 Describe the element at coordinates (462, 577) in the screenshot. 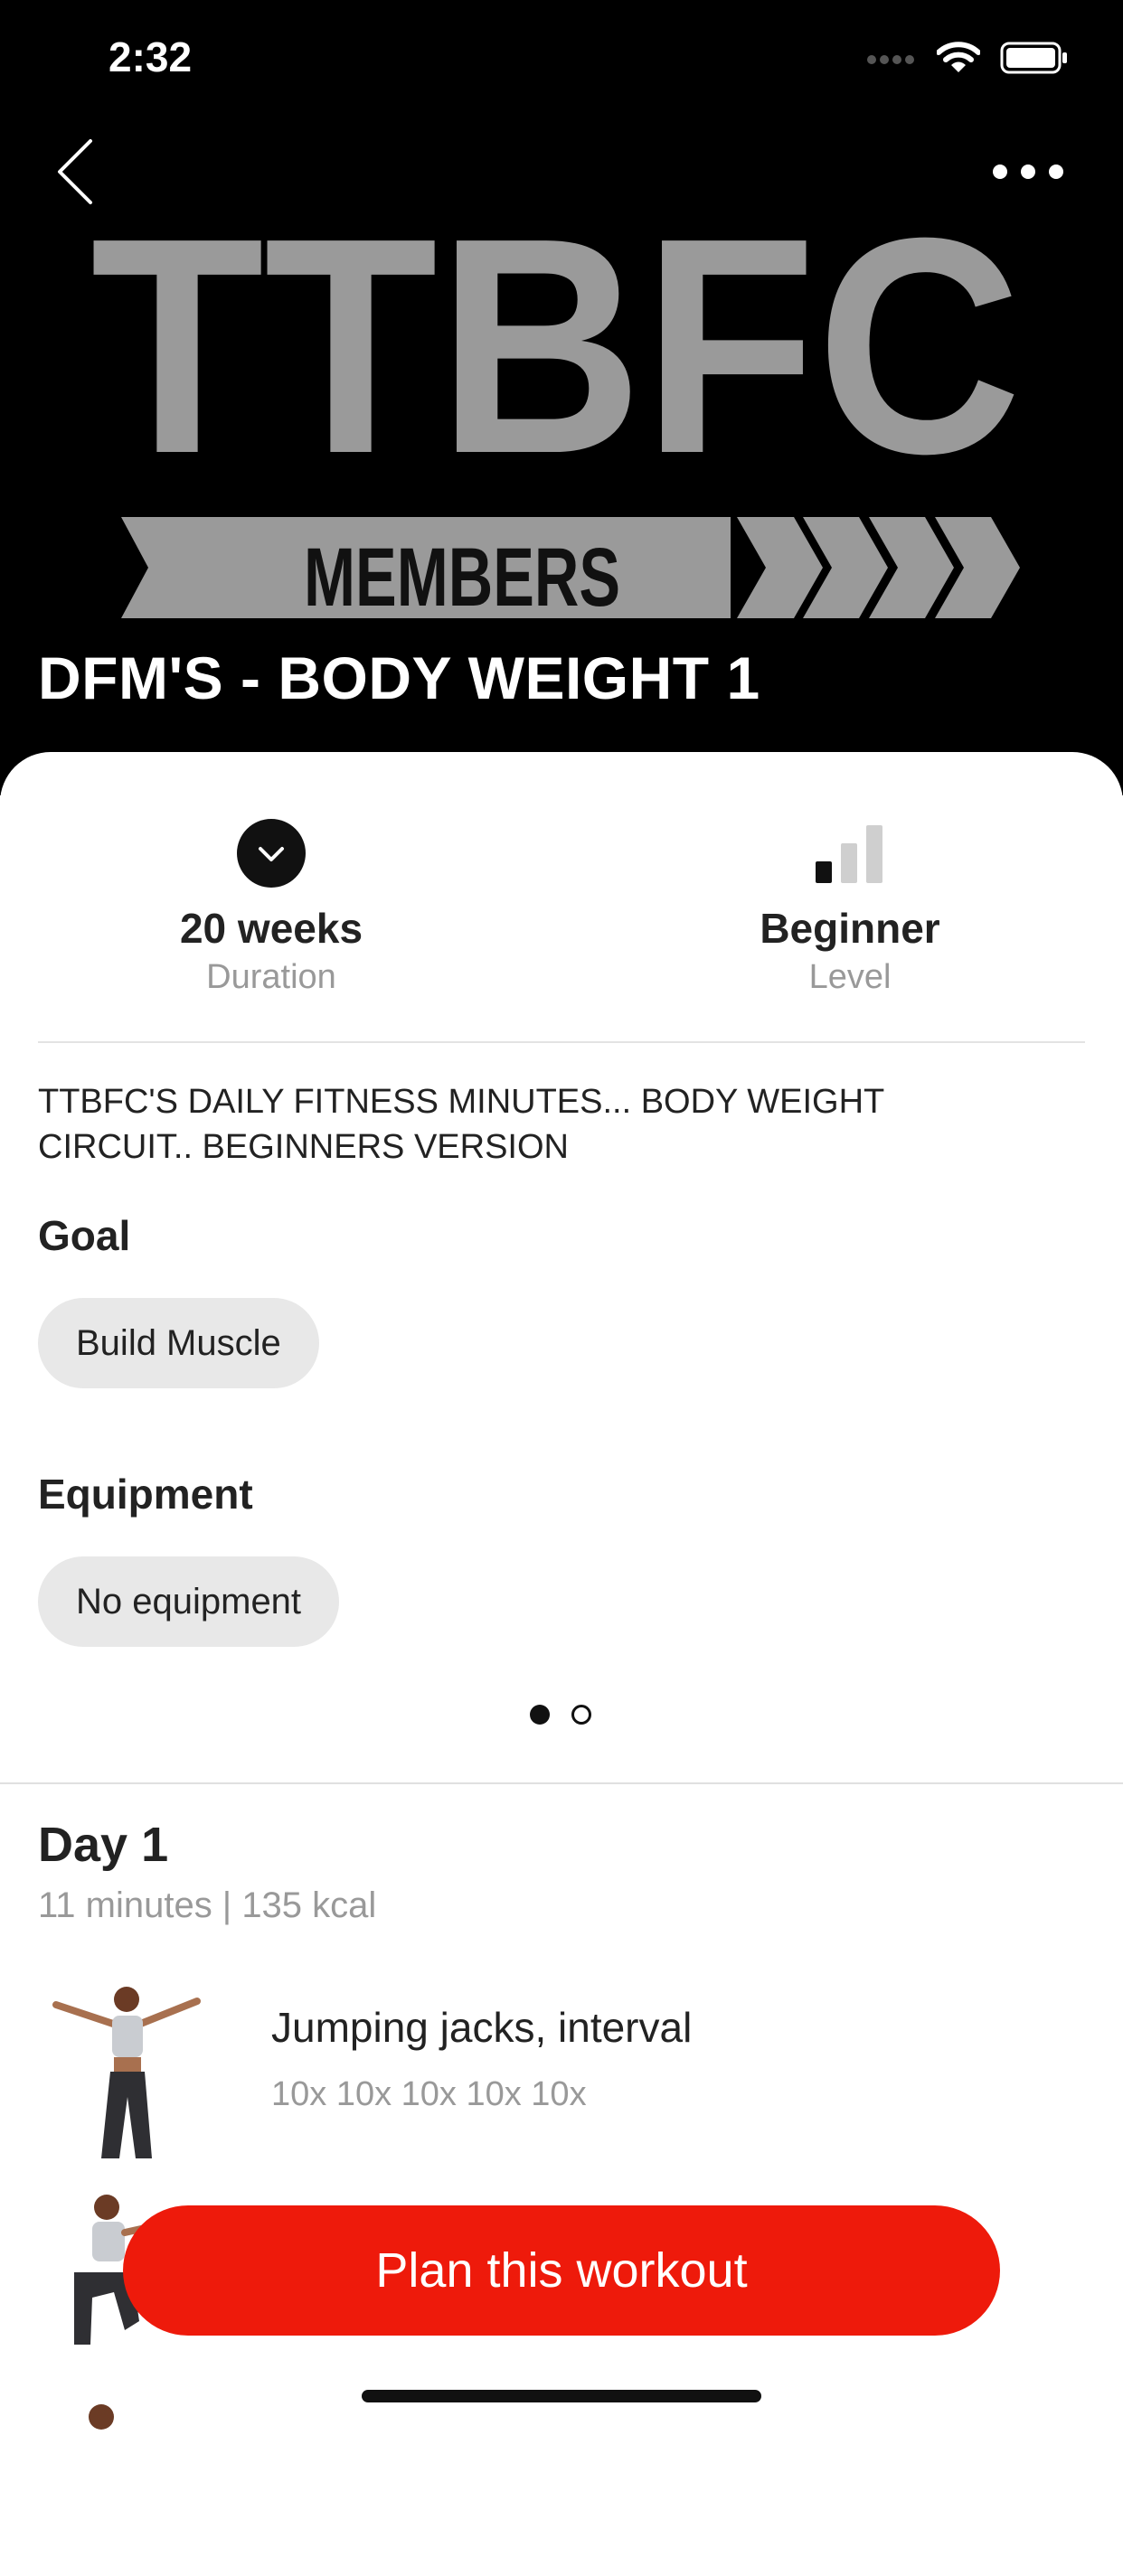

I see `logo-banner-text: MEMBERS` at that location.